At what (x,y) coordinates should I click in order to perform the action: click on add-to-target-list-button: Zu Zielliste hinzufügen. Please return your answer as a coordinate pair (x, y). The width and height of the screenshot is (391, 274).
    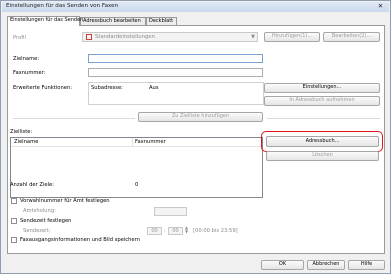
    Looking at the image, I should click on (200, 117).